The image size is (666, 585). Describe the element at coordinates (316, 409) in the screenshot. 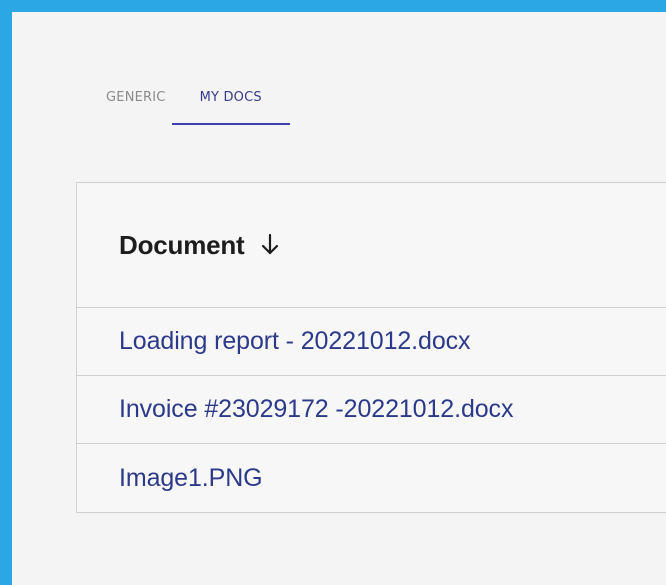

I see `document-link: Invoice #23029172 -20221012.docx` at that location.